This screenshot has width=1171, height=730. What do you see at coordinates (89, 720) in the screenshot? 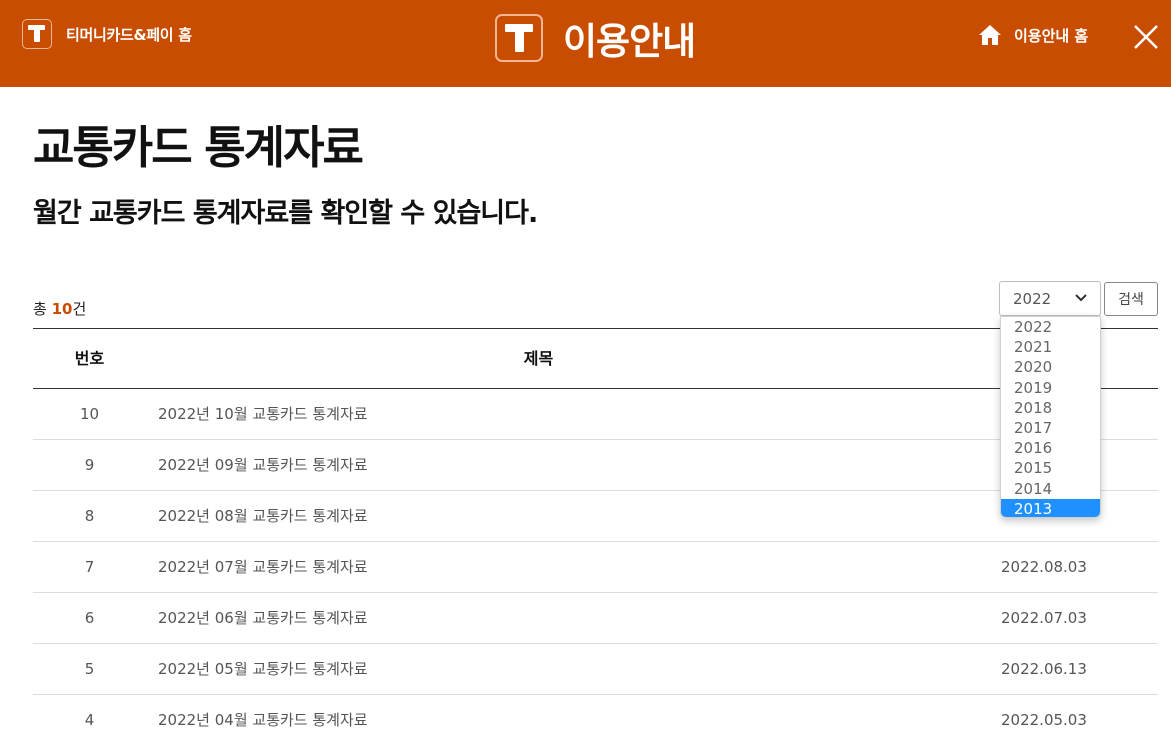
I see `row-number: 4` at bounding box center [89, 720].